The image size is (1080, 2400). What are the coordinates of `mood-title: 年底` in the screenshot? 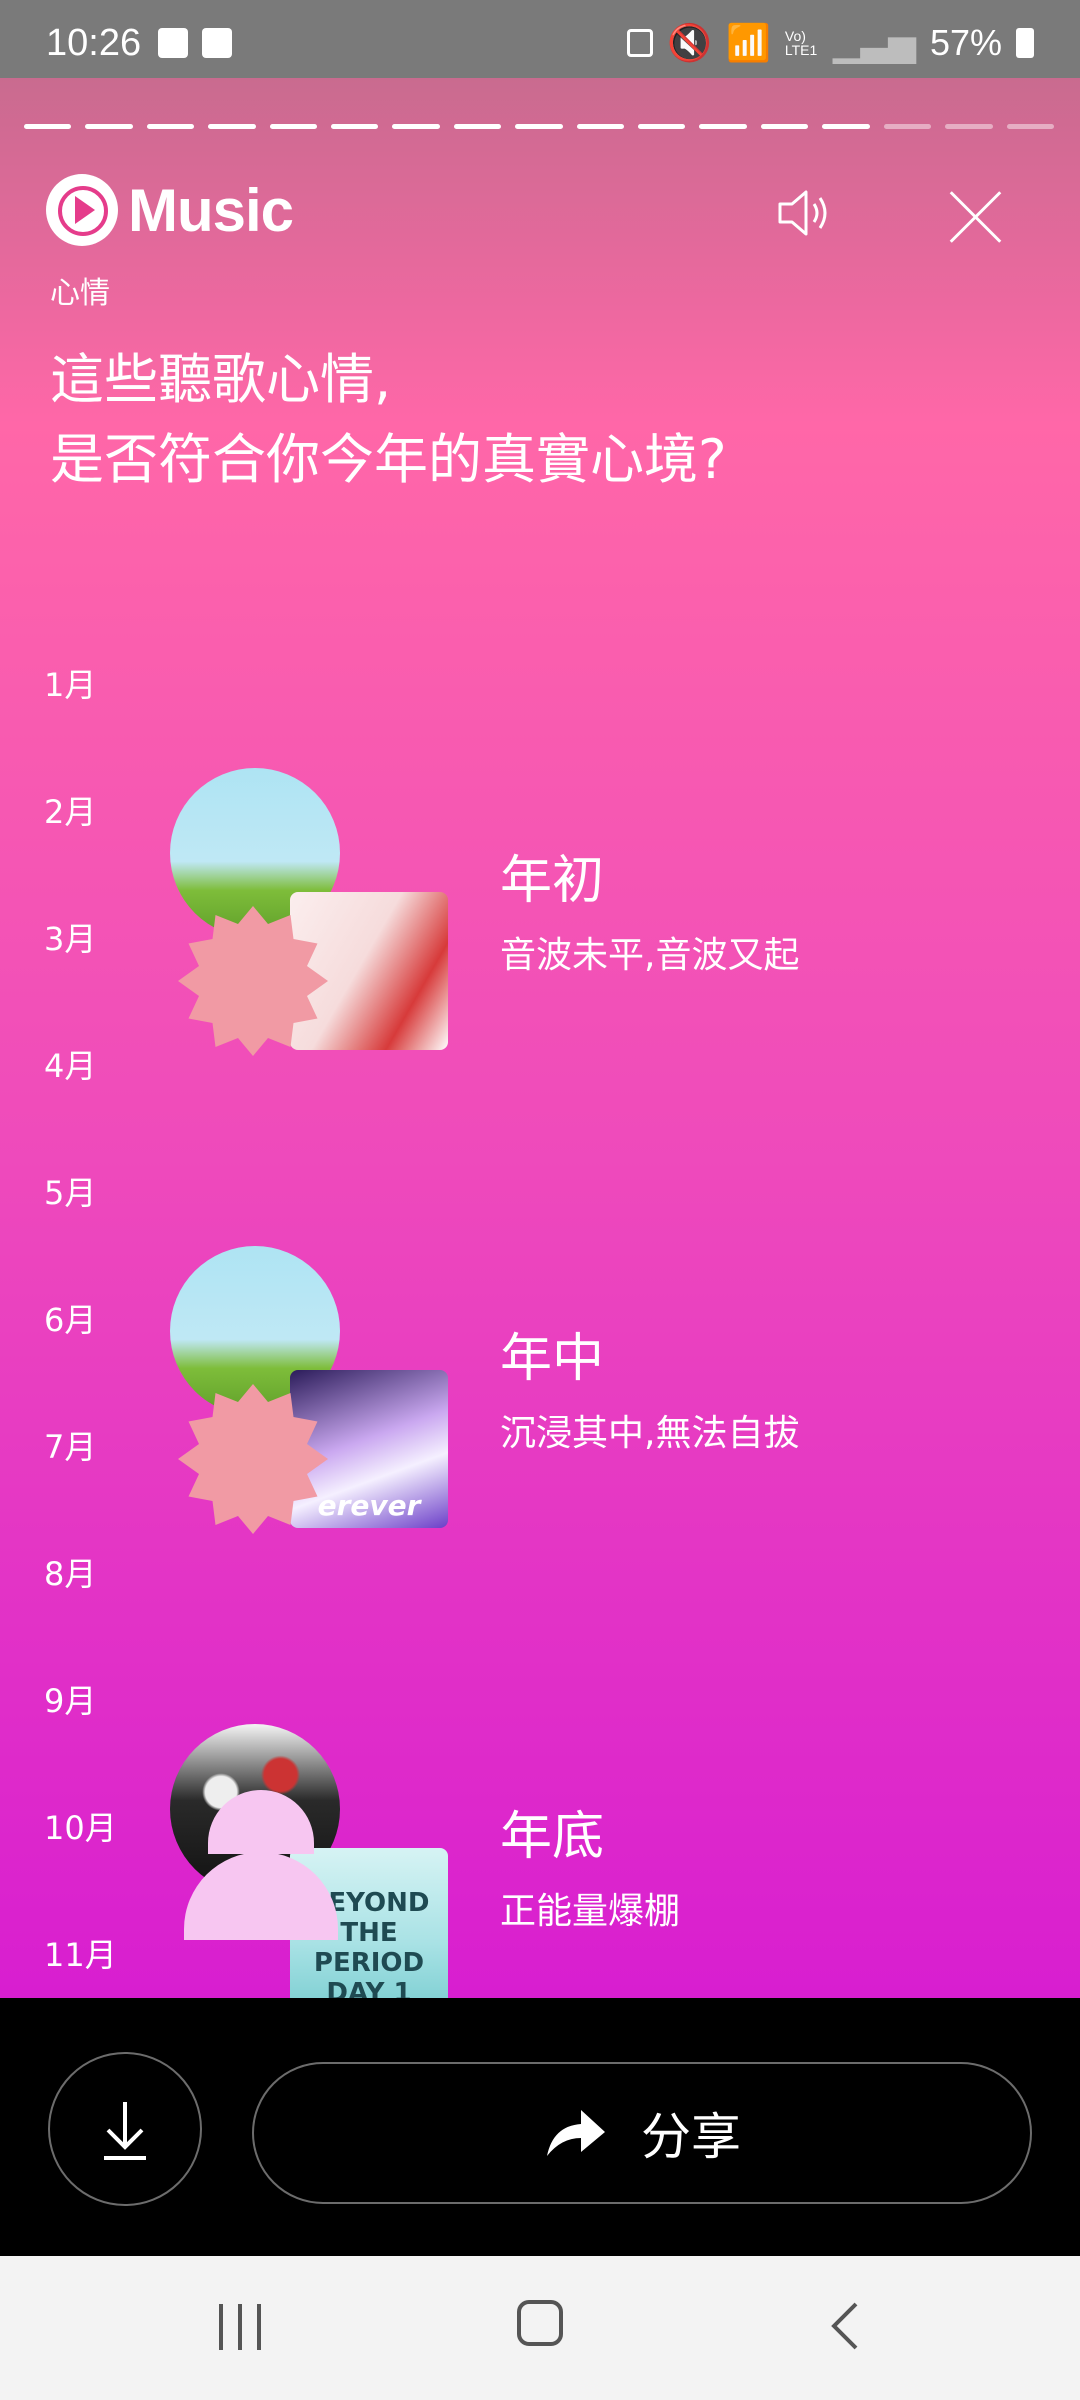 It's located at (552, 1837).